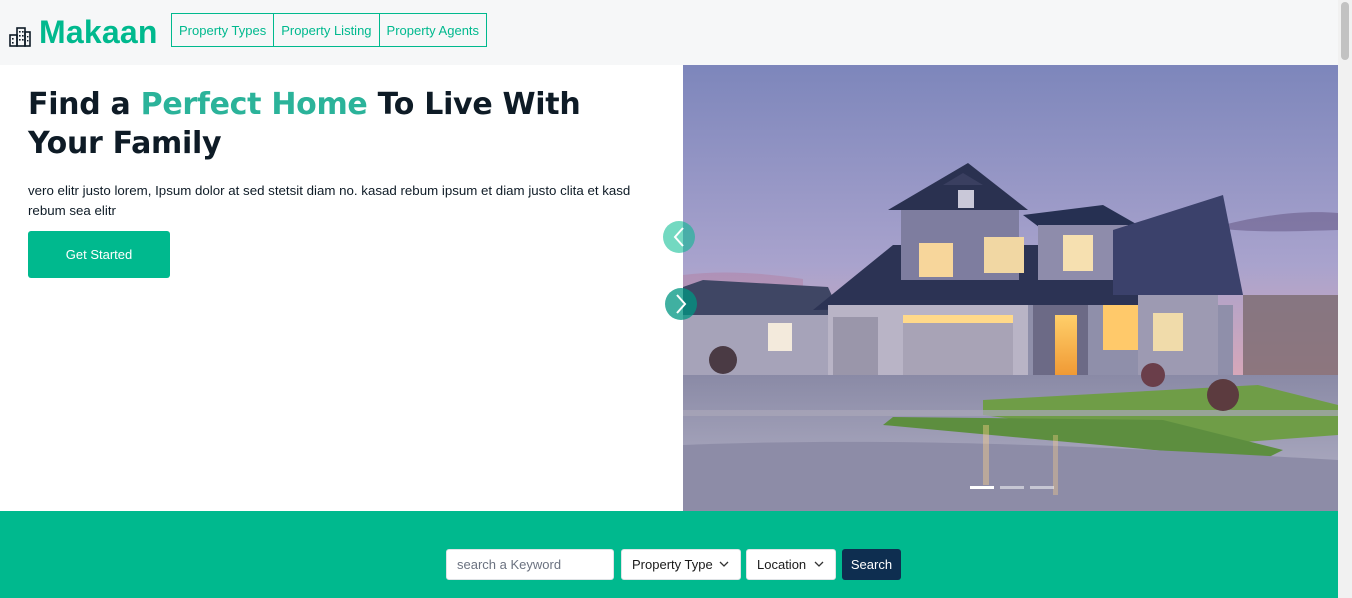 The width and height of the screenshot is (1352, 598). I want to click on nav-item-property-agents: Property Agents, so click(433, 30).